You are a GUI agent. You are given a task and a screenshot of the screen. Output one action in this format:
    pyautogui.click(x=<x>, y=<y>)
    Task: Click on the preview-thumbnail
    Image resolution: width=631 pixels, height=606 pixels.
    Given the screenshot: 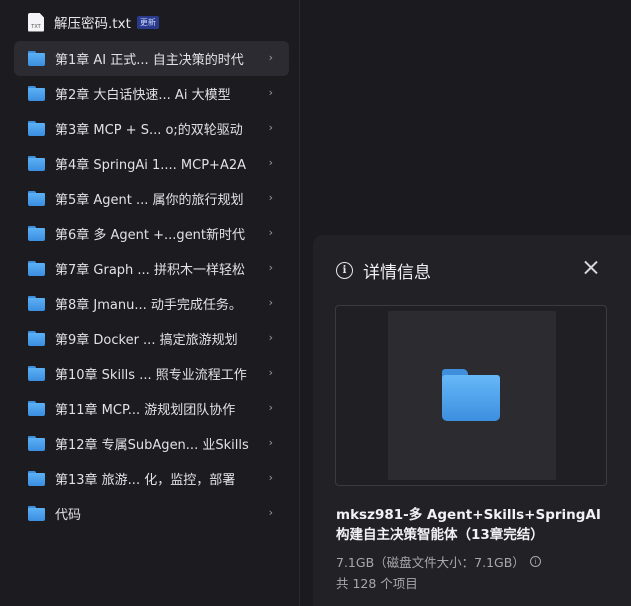 What is the action you would take?
    pyautogui.click(x=472, y=395)
    